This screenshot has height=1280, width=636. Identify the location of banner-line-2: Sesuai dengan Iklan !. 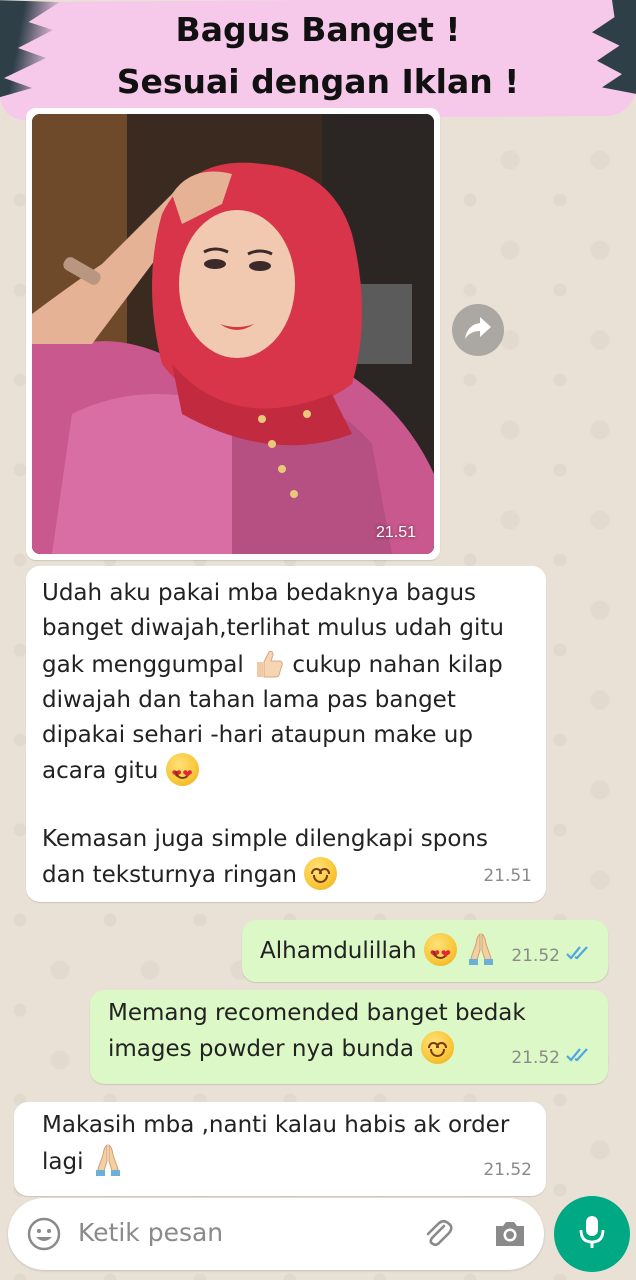
(318, 81).